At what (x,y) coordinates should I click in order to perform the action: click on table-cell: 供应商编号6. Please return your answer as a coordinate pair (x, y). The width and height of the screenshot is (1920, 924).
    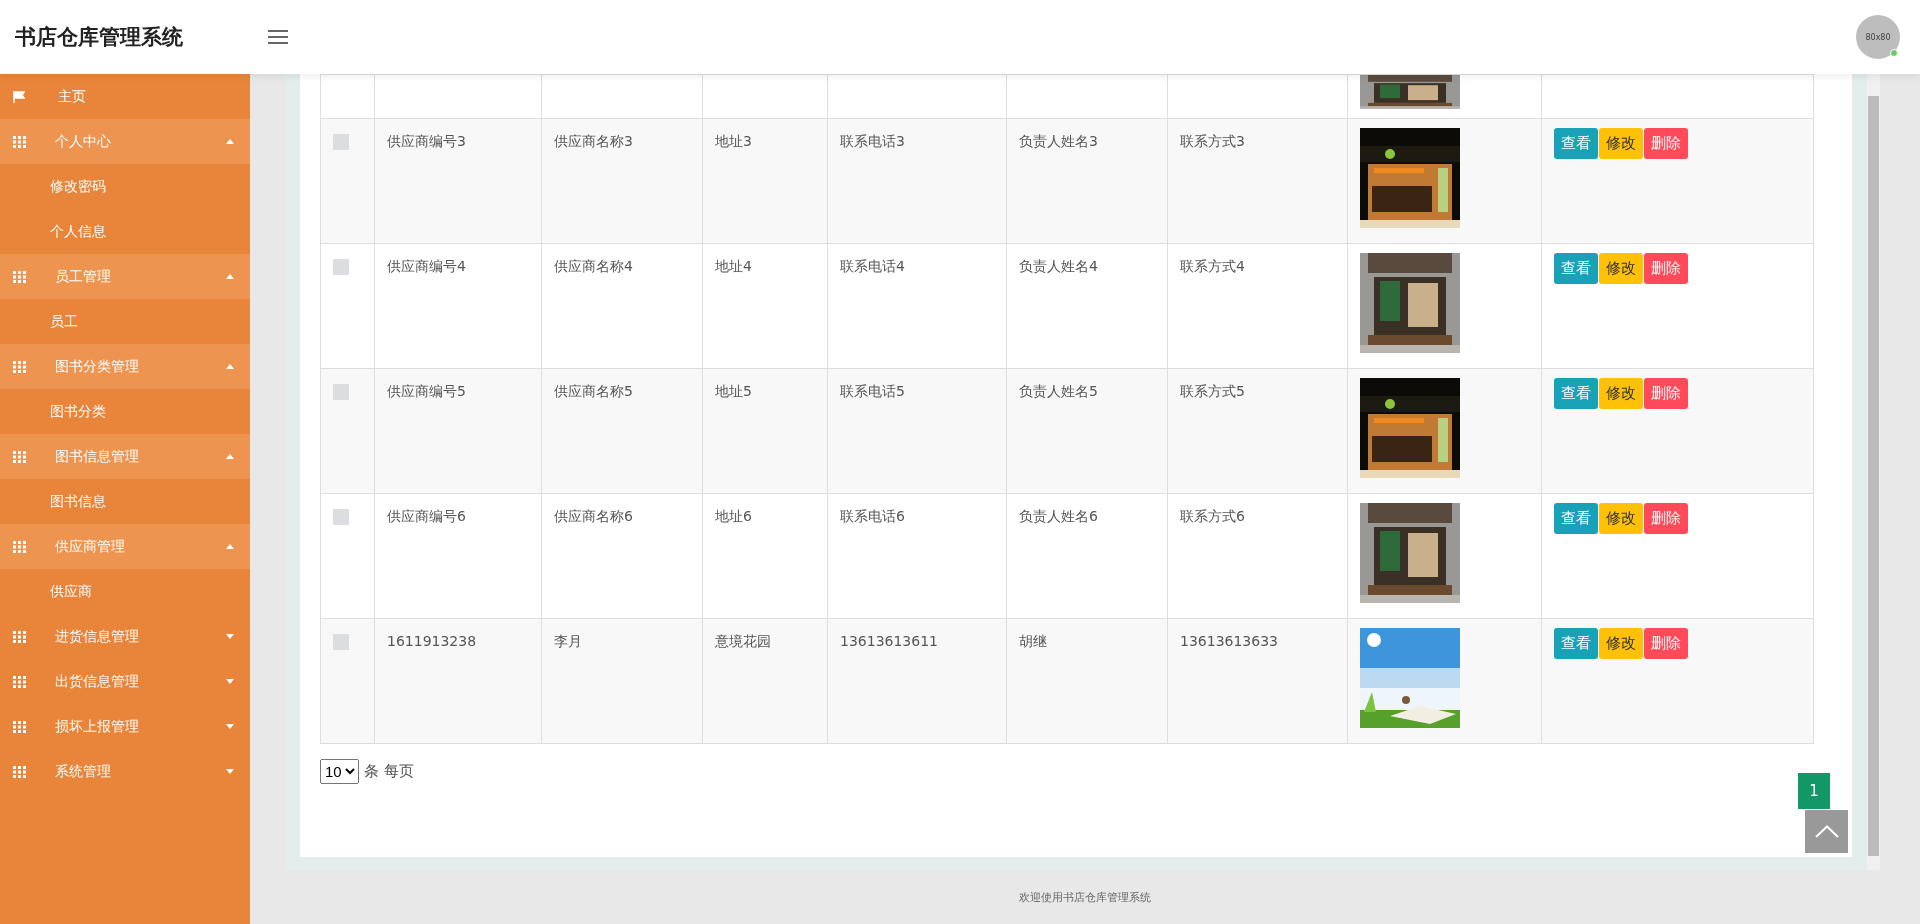
    Looking at the image, I should click on (458, 556).